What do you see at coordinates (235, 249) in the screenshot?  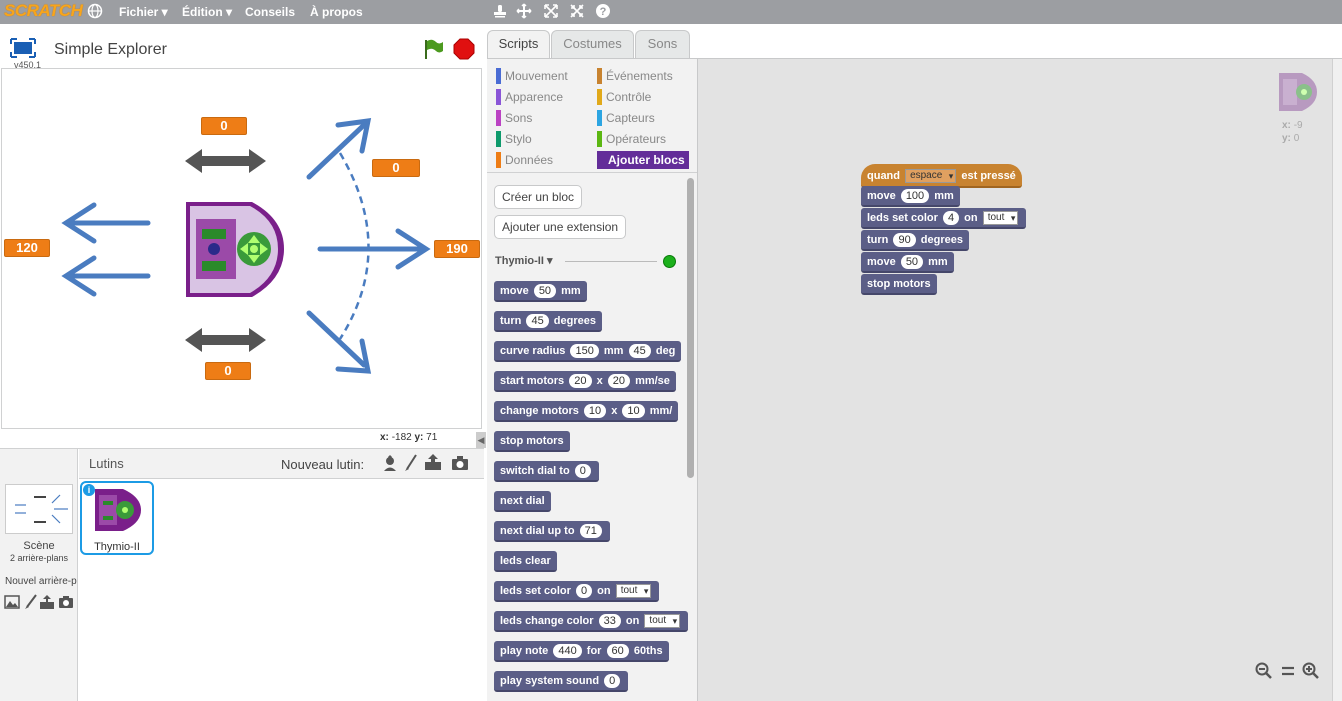 I see `thymio-robot-sprite` at bounding box center [235, 249].